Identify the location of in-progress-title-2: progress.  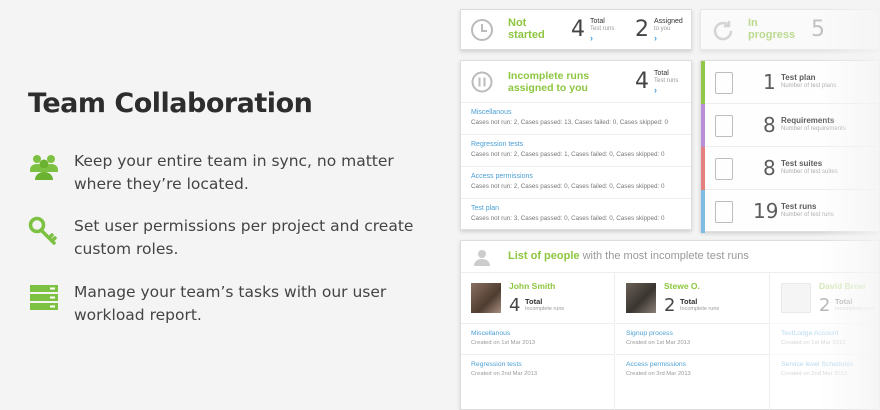
(772, 35).